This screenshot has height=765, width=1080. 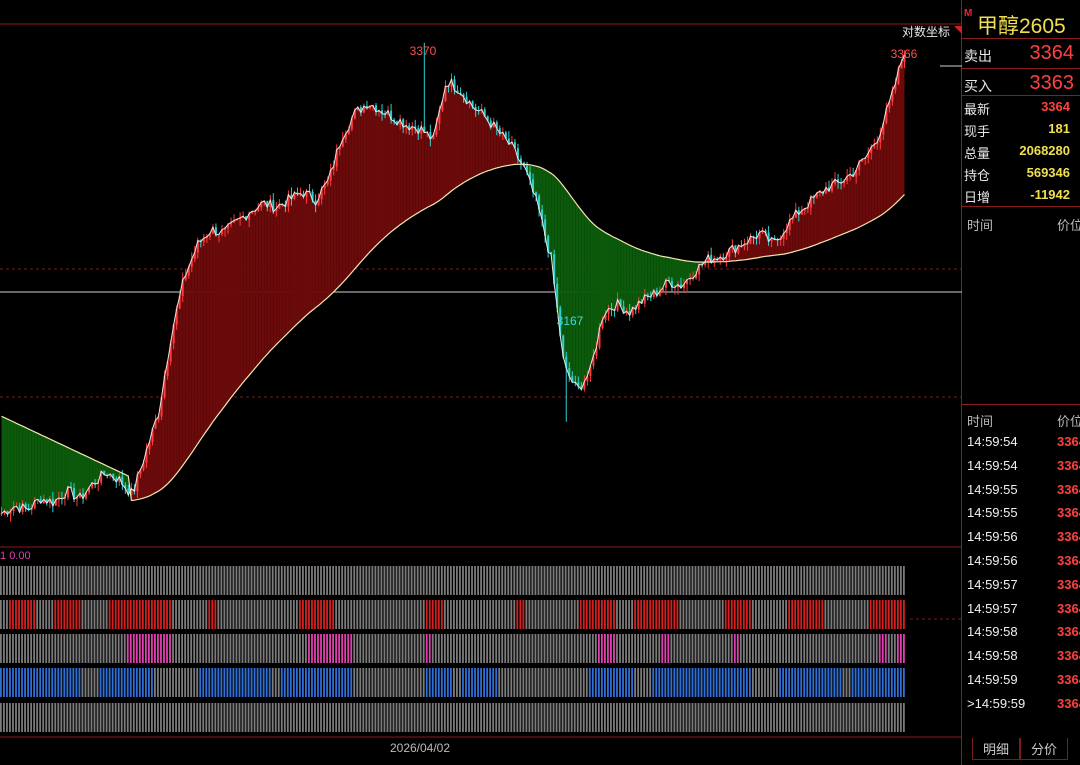 What do you see at coordinates (1021, 680) in the screenshot?
I see `tick-row: 14:59:593364` at bounding box center [1021, 680].